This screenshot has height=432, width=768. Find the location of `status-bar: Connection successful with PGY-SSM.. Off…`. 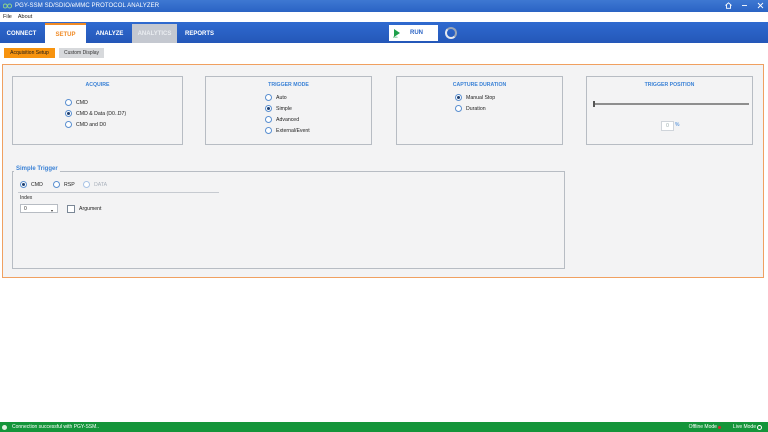

status-bar: Connection successful with PGY-SSM.. Off… is located at coordinates (384, 427).